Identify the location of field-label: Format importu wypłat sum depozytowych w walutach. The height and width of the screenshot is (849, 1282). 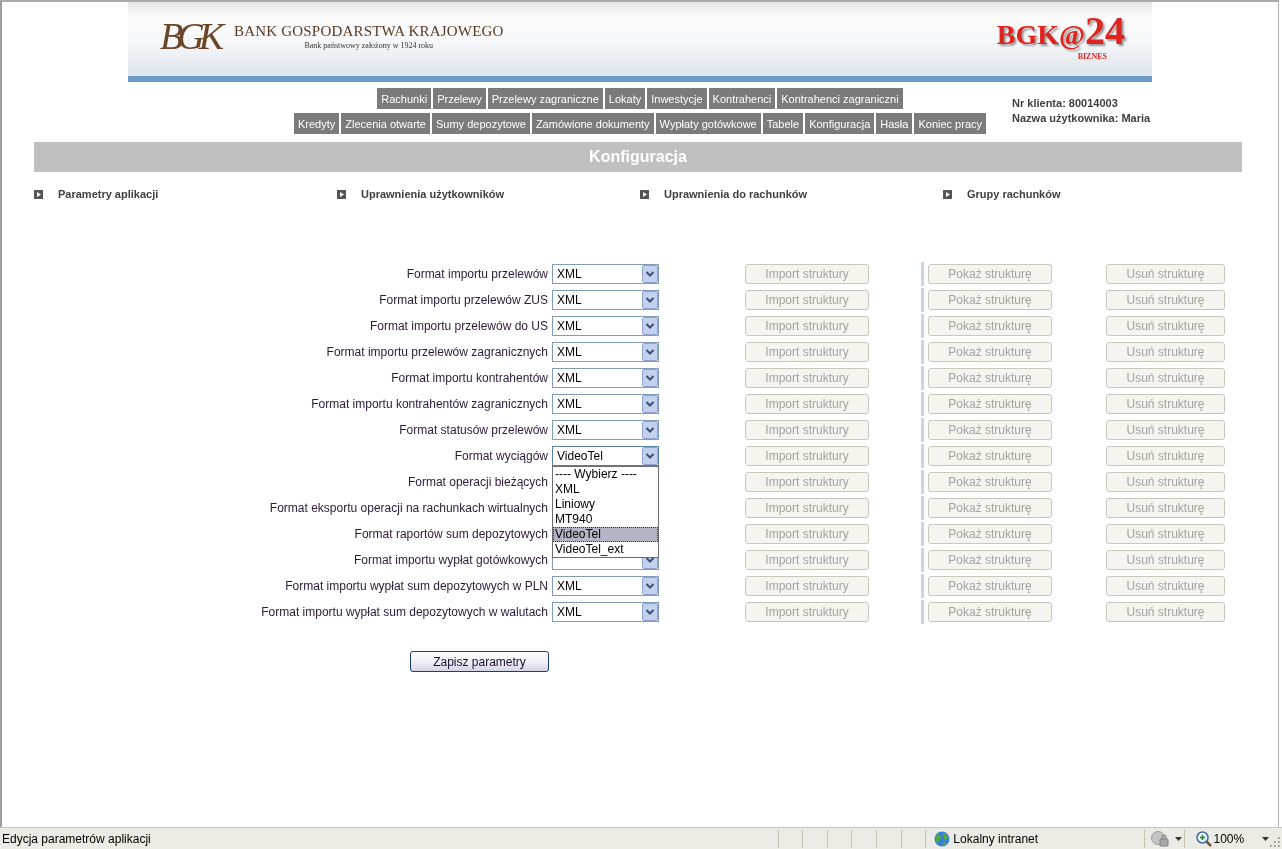
(404, 612).